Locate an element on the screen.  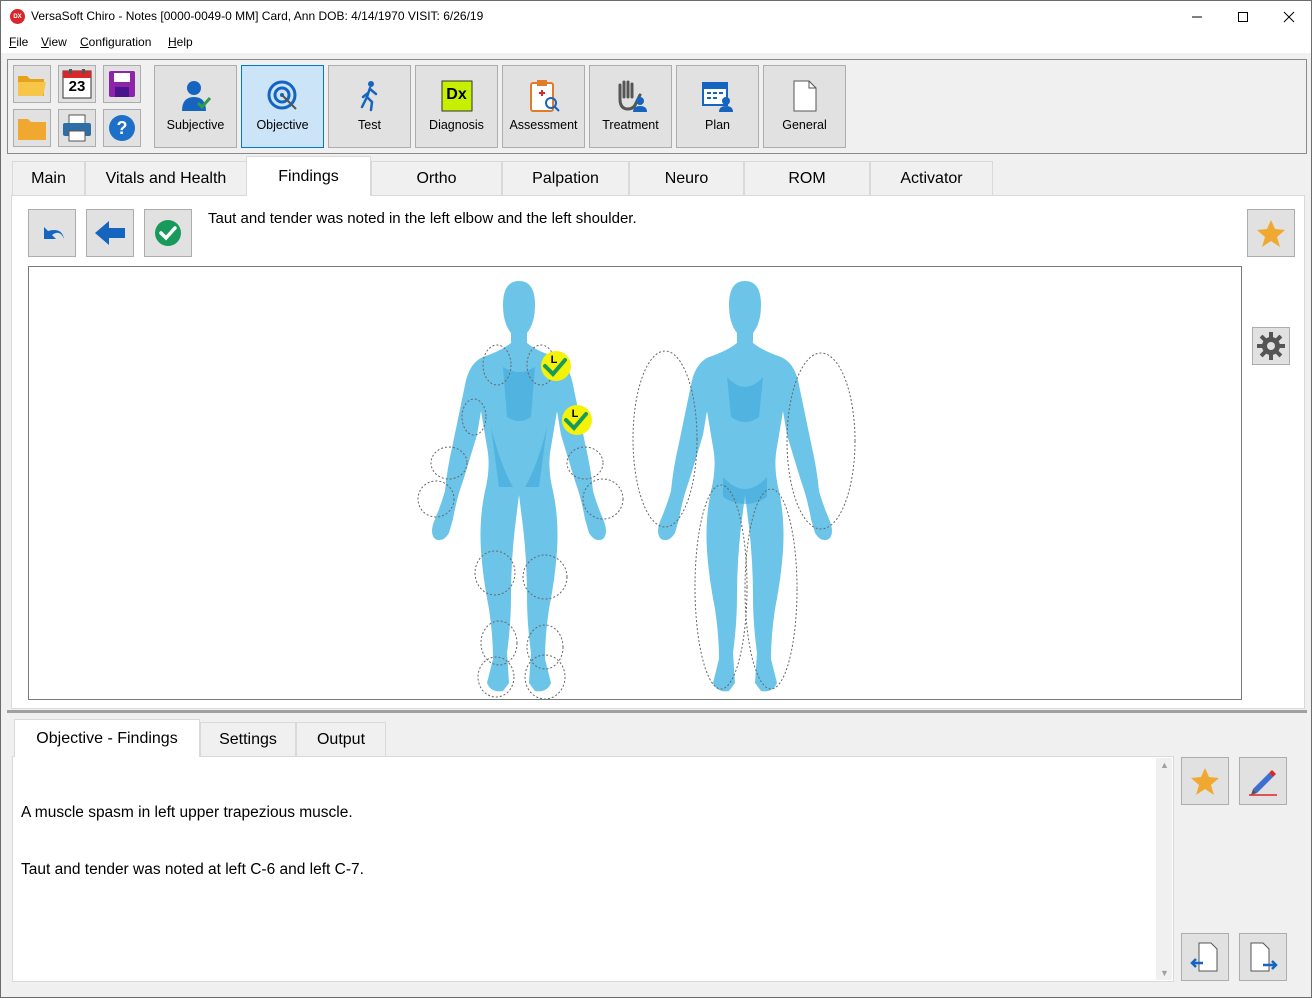
undo-button is located at coordinates (52, 233).